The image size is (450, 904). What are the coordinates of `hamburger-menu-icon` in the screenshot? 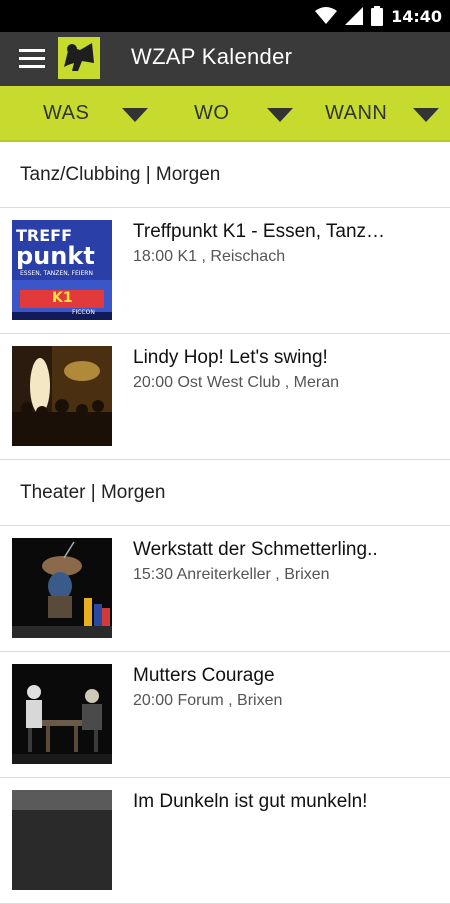 It's located at (32, 59).